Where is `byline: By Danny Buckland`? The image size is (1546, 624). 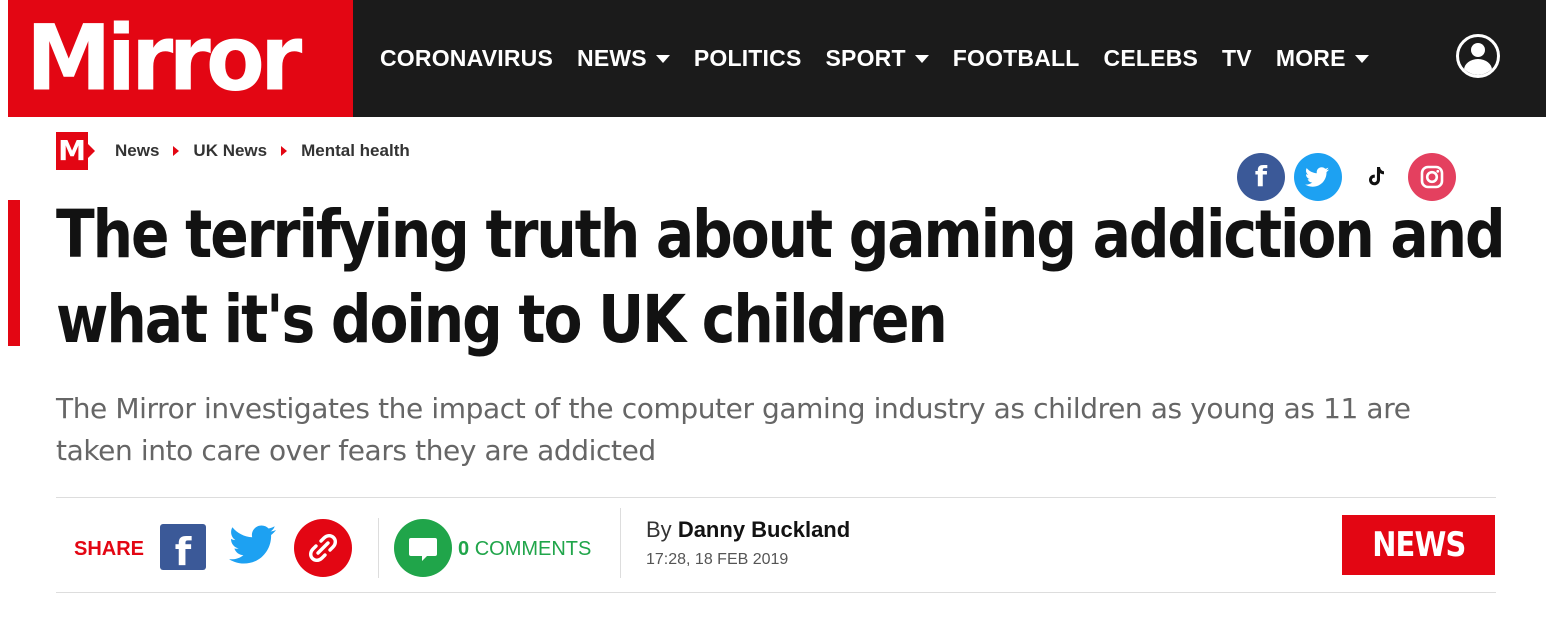 byline: By Danny Buckland is located at coordinates (748, 530).